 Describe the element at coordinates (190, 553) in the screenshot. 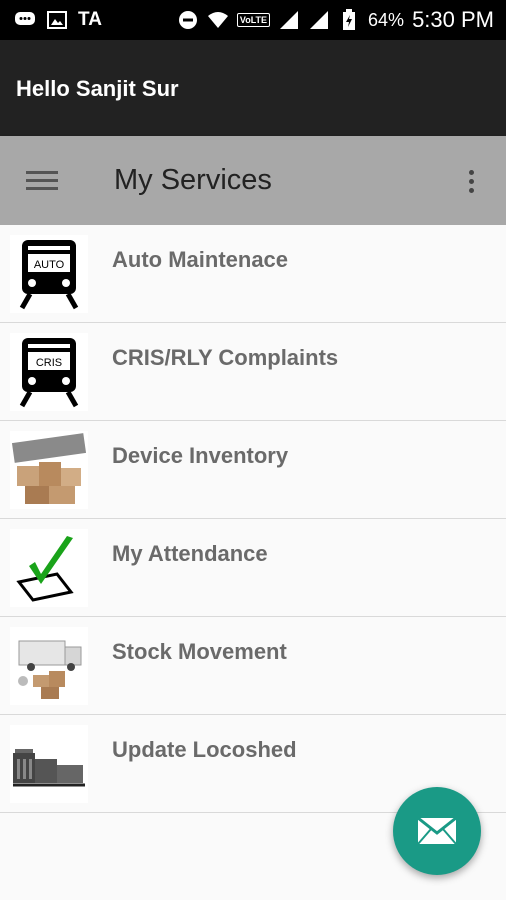

I see `list-item-label: My Attendance` at that location.